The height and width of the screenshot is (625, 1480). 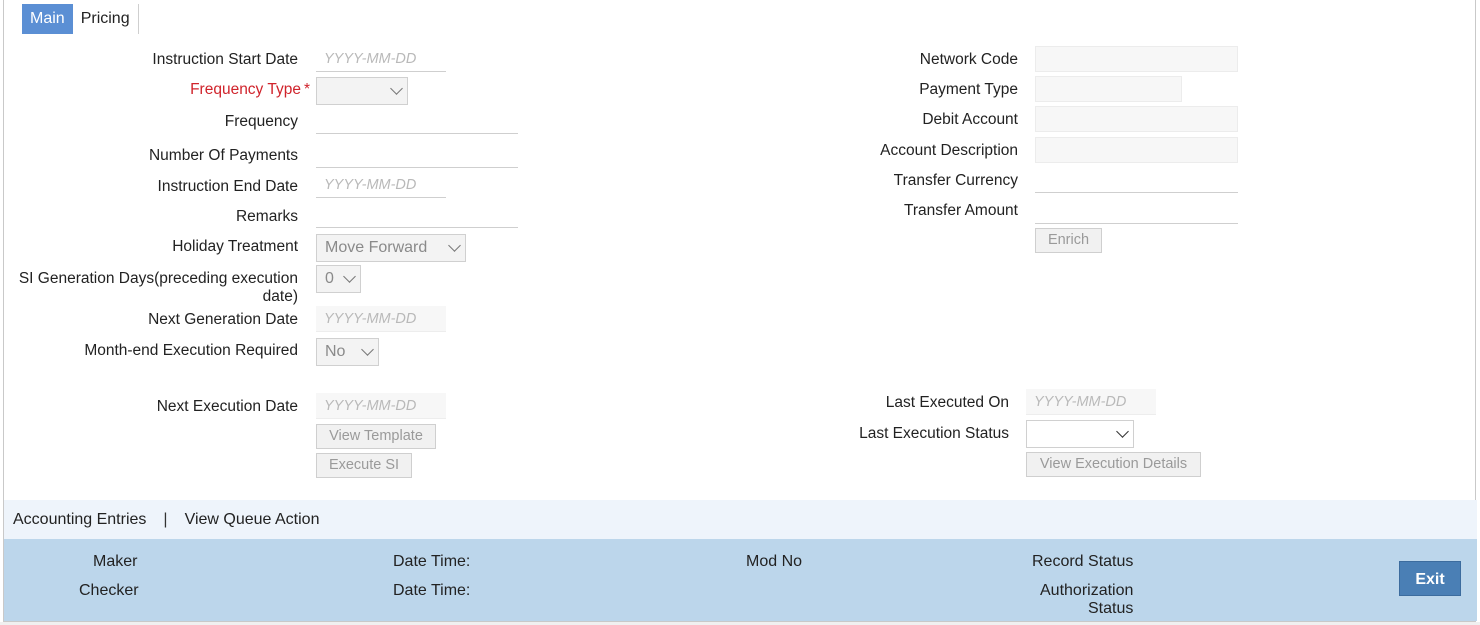 What do you see at coordinates (115, 561) in the screenshot?
I see `maker-label: Maker` at bounding box center [115, 561].